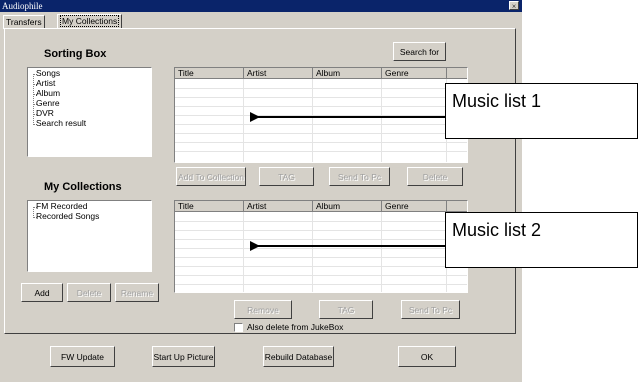  What do you see at coordinates (295, 327) in the screenshot?
I see `also-delete-label: Also delete from JukeBox` at bounding box center [295, 327].